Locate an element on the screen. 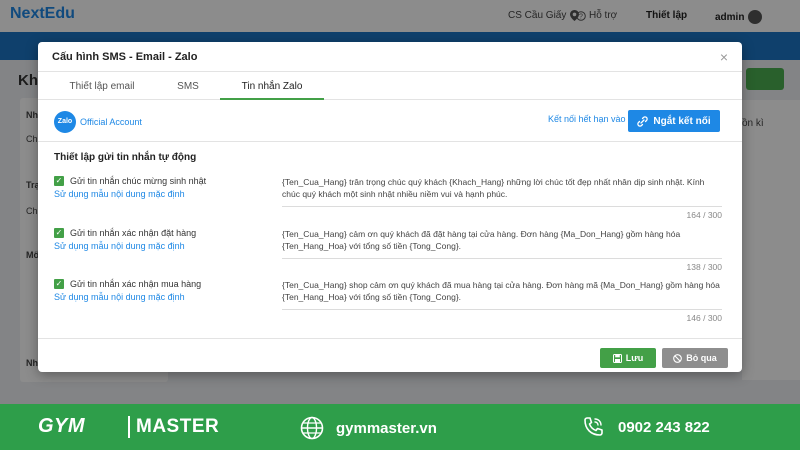 The width and height of the screenshot is (800, 450). website-info: gymmaster.vn is located at coordinates (368, 428).